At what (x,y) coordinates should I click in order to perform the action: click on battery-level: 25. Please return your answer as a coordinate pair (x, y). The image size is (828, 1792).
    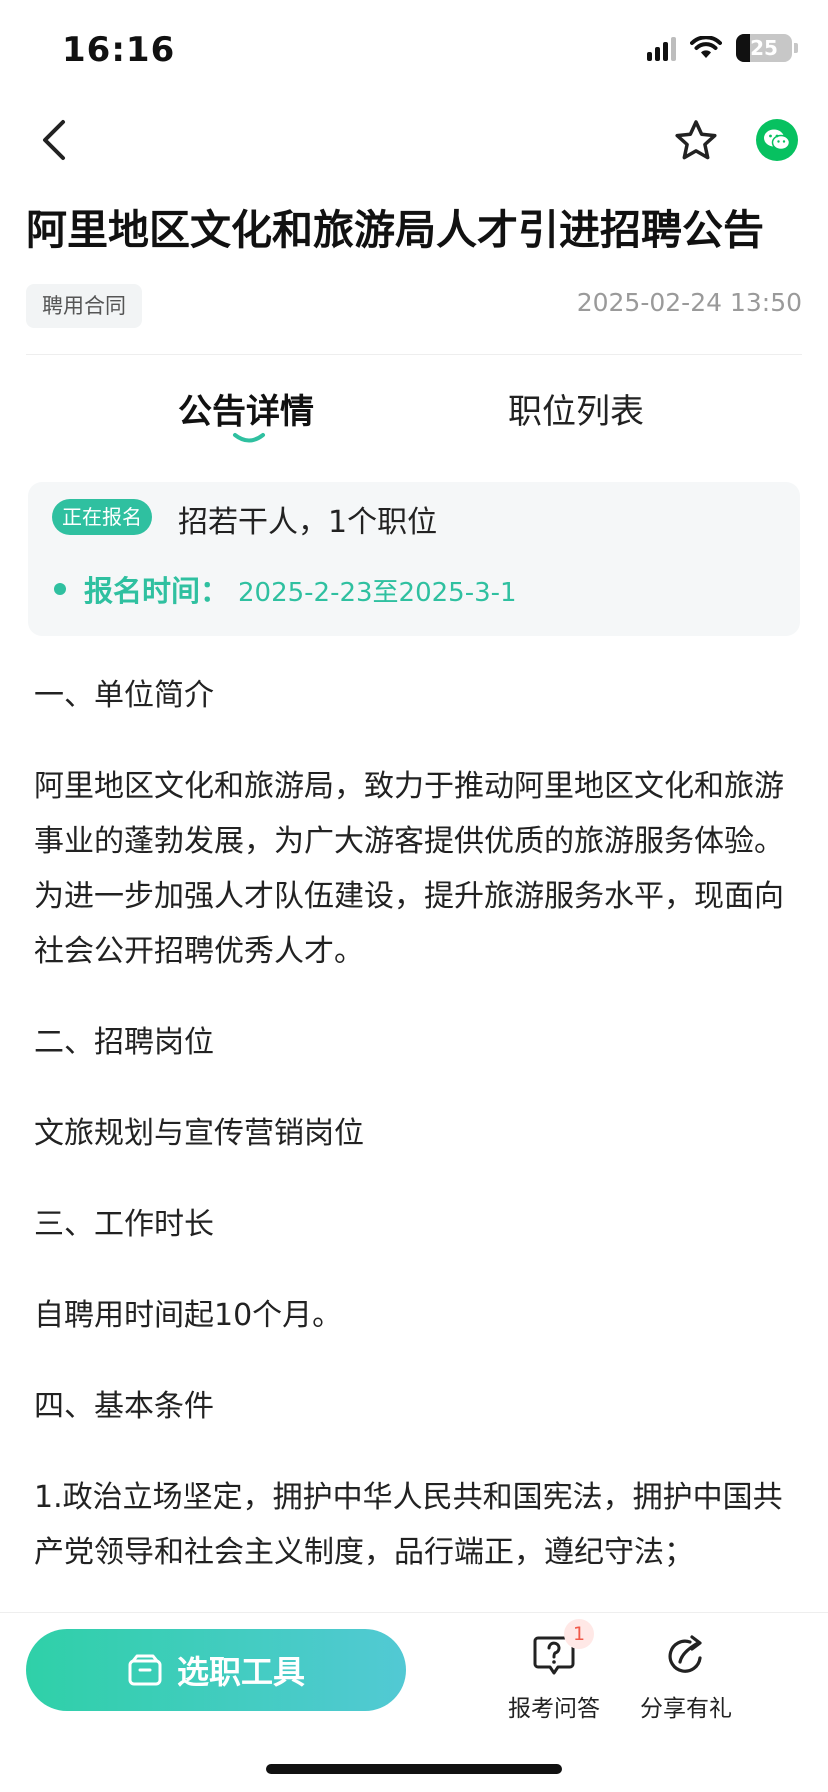
    Looking at the image, I should click on (764, 48).